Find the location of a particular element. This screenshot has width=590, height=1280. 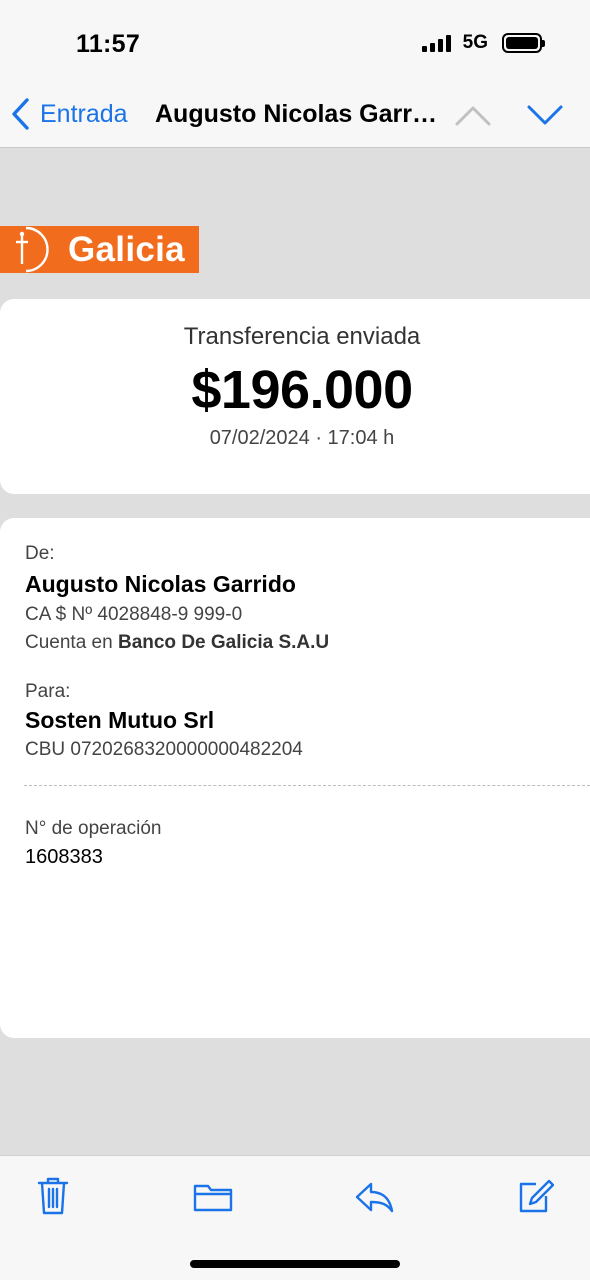

status-indicators: 5G is located at coordinates (483, 43).